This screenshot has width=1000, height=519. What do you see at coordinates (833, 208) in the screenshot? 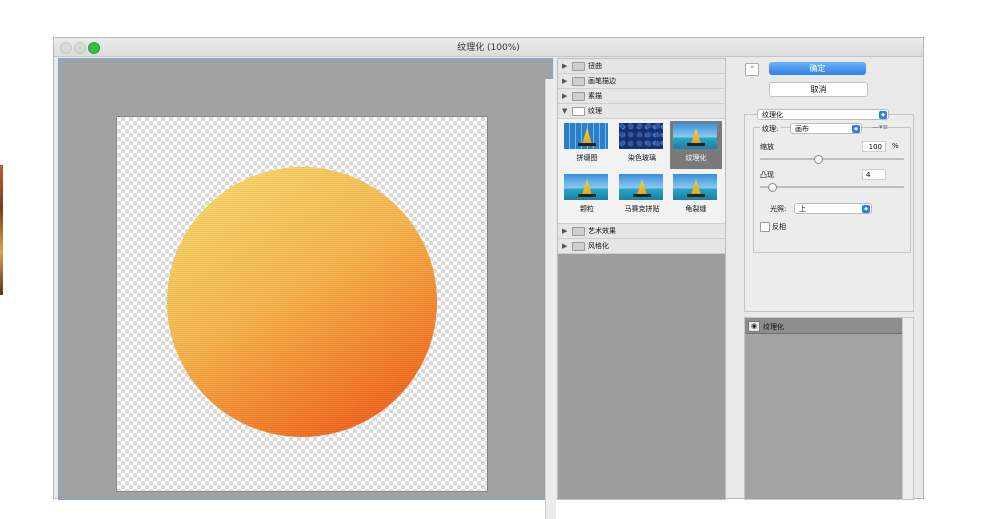
I see `light-select: 上 ◆` at bounding box center [833, 208].